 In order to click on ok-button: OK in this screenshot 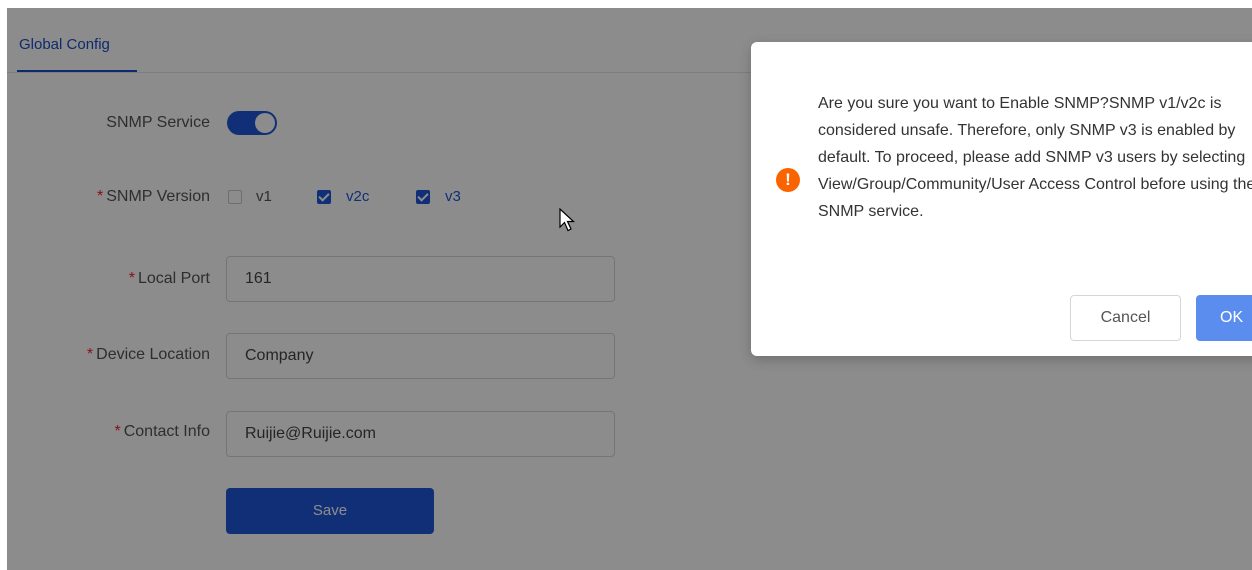, I will do `click(1224, 318)`.